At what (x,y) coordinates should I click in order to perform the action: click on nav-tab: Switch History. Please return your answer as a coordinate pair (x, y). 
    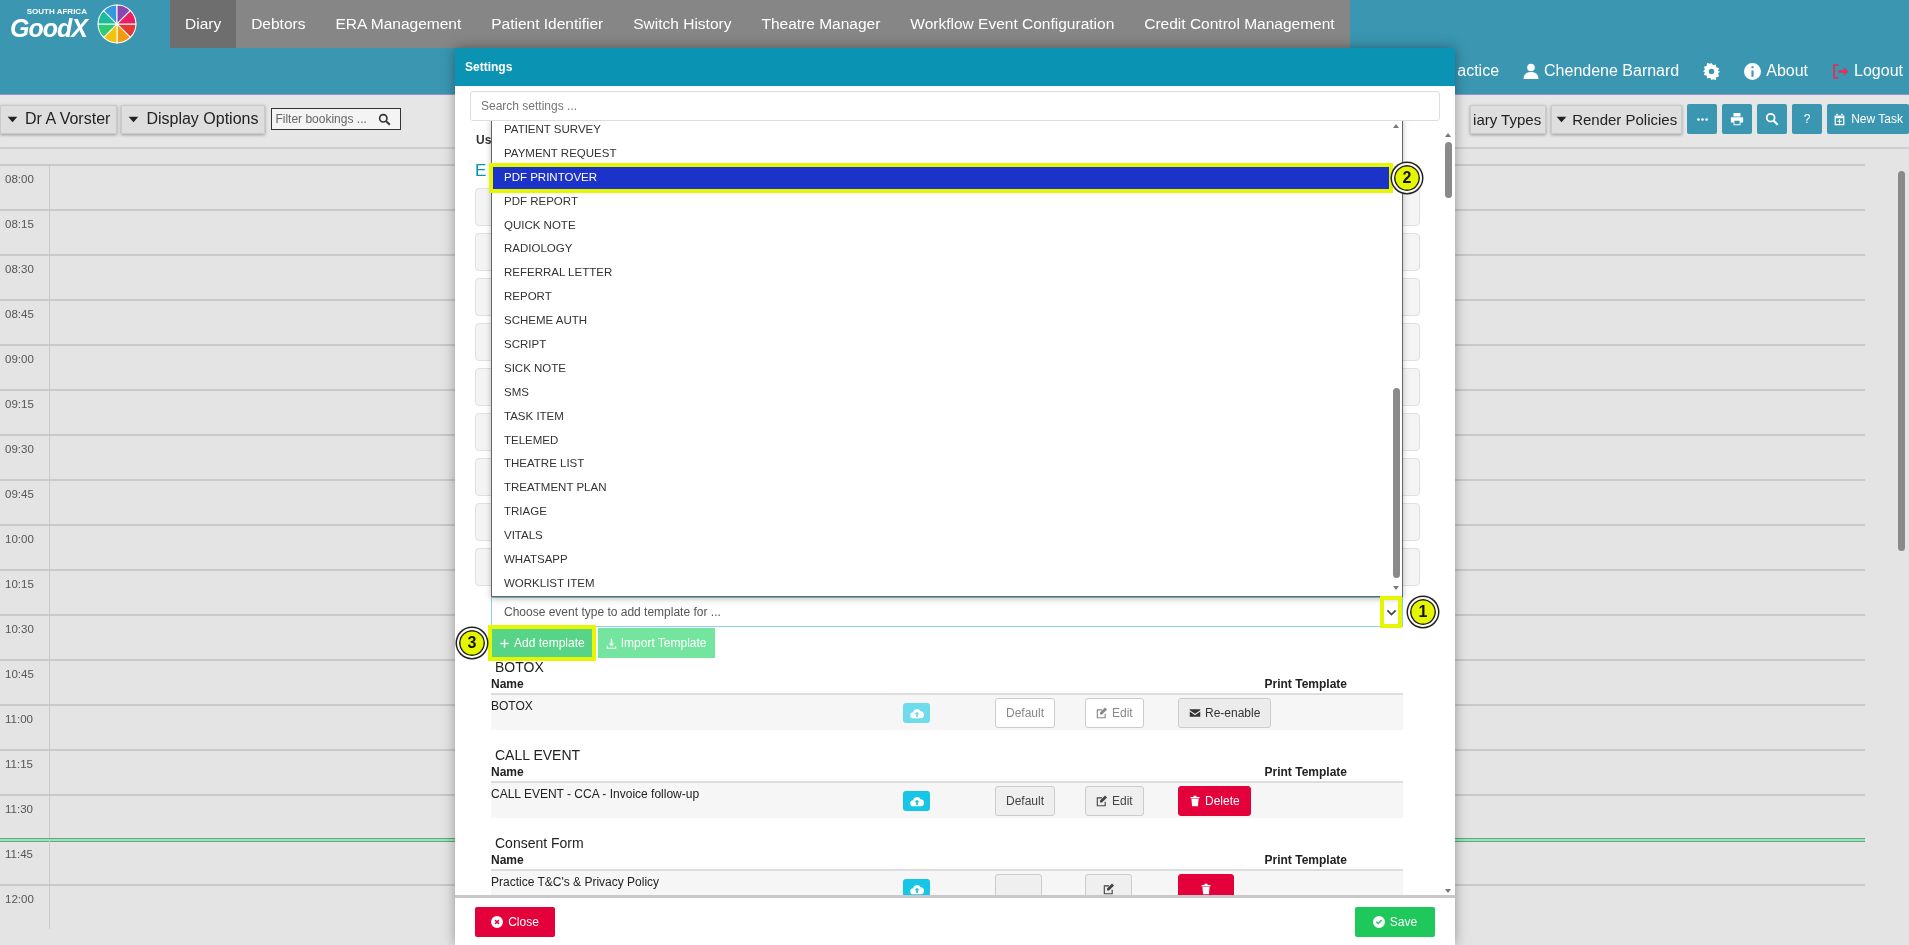
    Looking at the image, I should click on (682, 24).